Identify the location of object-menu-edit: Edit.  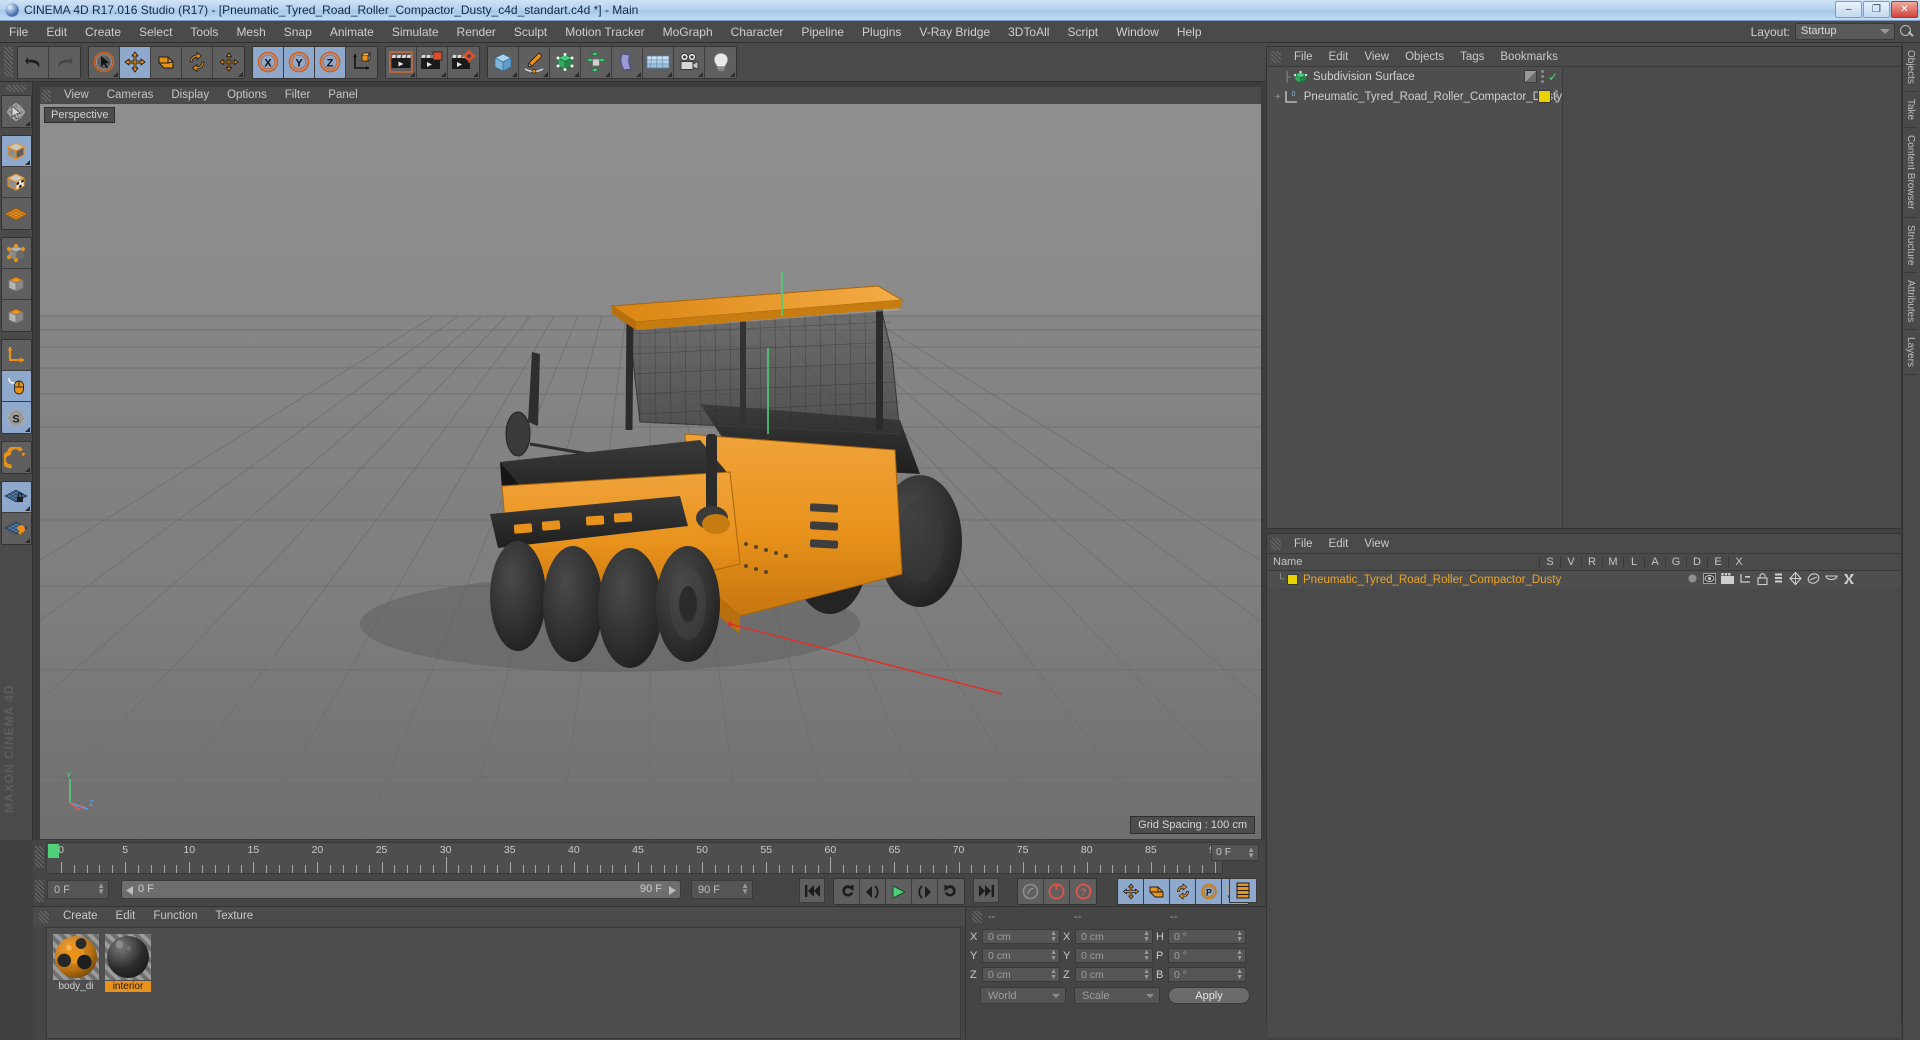
(1339, 57).